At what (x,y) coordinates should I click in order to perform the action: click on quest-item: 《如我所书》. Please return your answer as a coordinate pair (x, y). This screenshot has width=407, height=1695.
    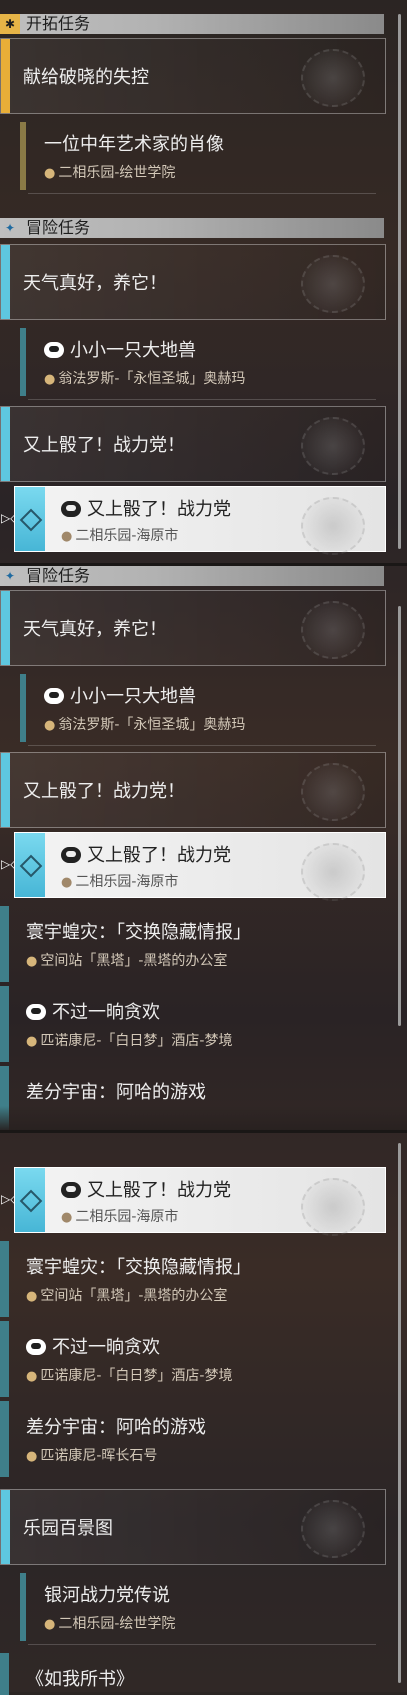
    Looking at the image, I should click on (192, 1674).